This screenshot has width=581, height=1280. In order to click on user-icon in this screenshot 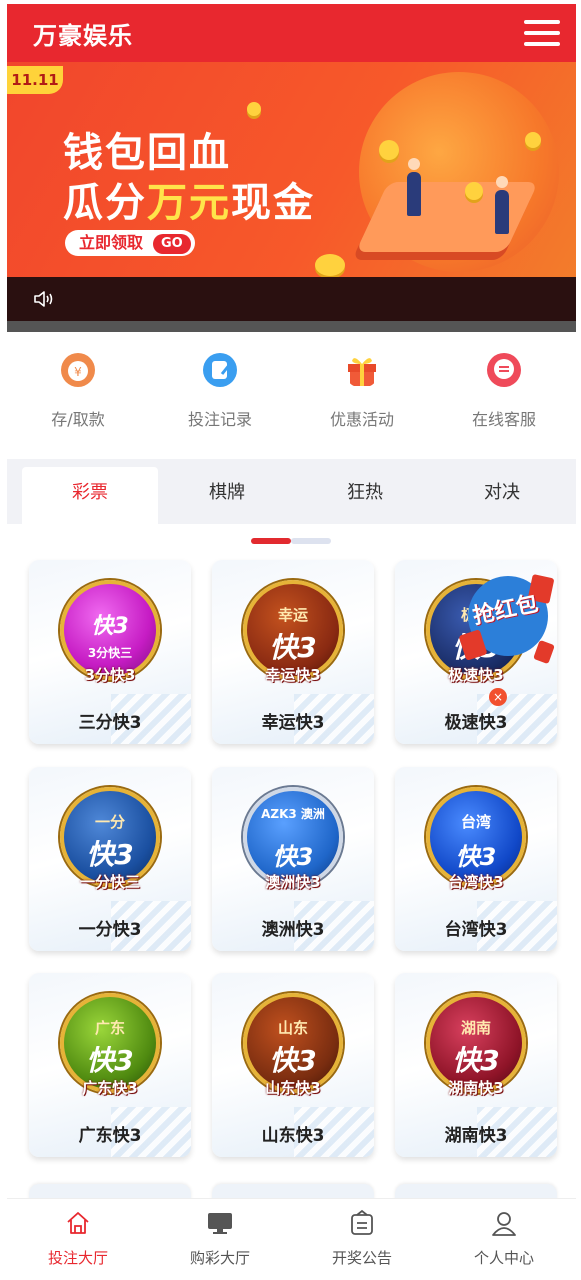, I will do `click(504, 1224)`.